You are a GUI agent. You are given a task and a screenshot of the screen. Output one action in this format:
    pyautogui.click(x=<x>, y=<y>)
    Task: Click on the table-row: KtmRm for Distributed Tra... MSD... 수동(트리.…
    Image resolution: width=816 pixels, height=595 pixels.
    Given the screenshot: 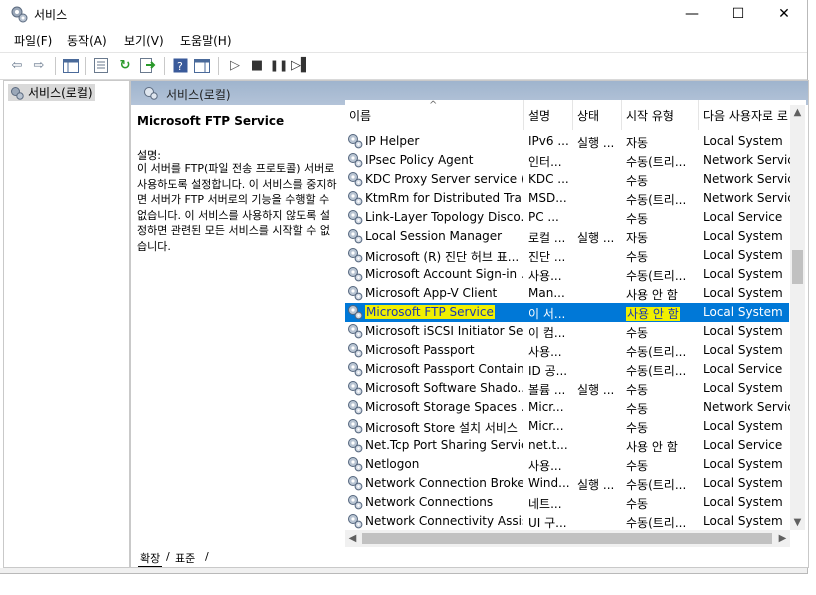 What is the action you would take?
    pyautogui.click(x=569, y=198)
    